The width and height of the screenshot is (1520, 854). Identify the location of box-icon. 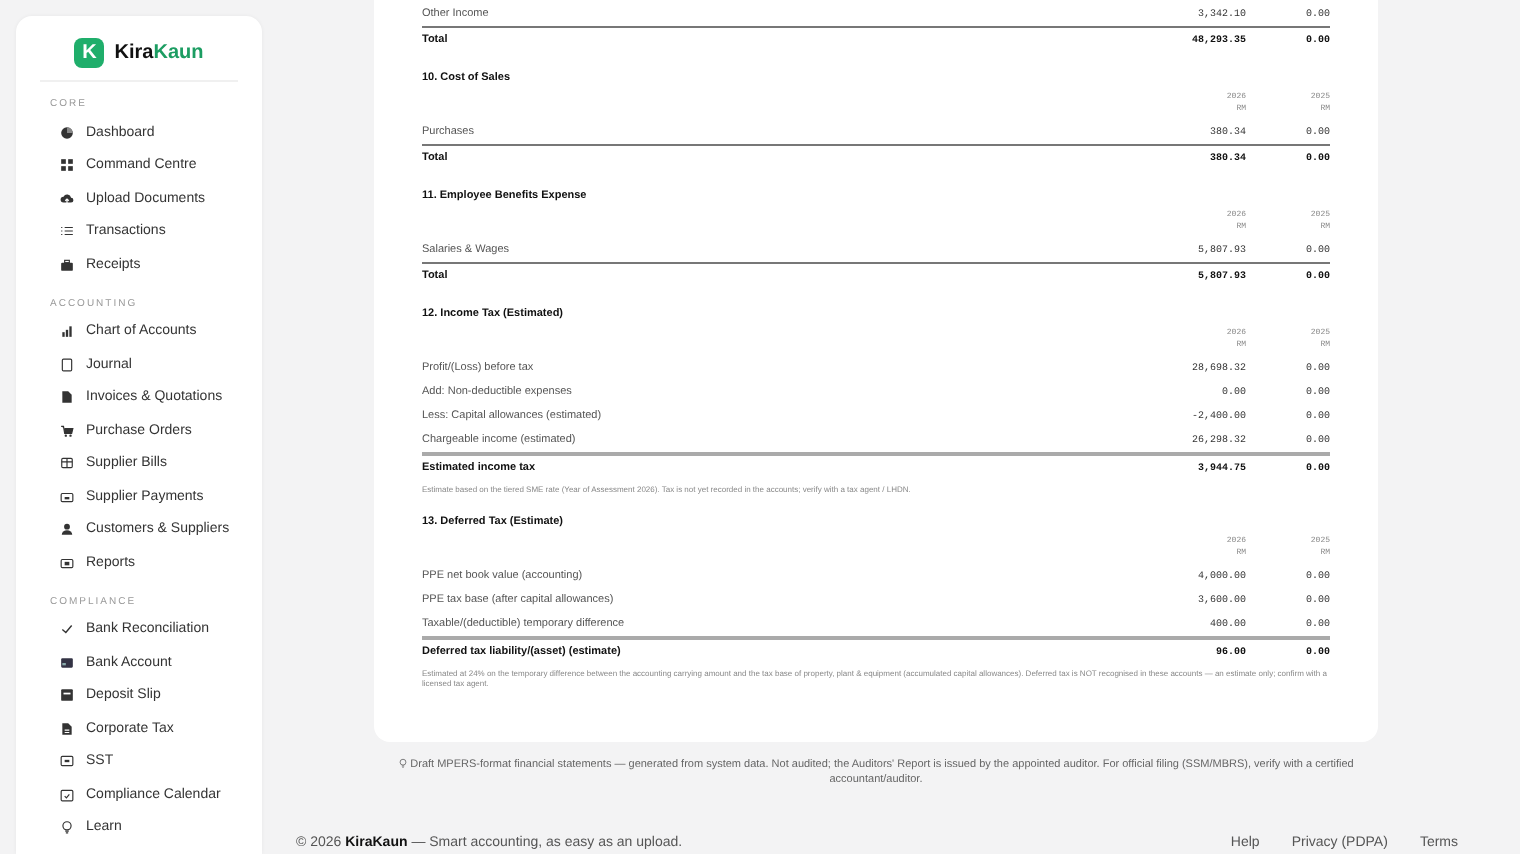
(67, 463).